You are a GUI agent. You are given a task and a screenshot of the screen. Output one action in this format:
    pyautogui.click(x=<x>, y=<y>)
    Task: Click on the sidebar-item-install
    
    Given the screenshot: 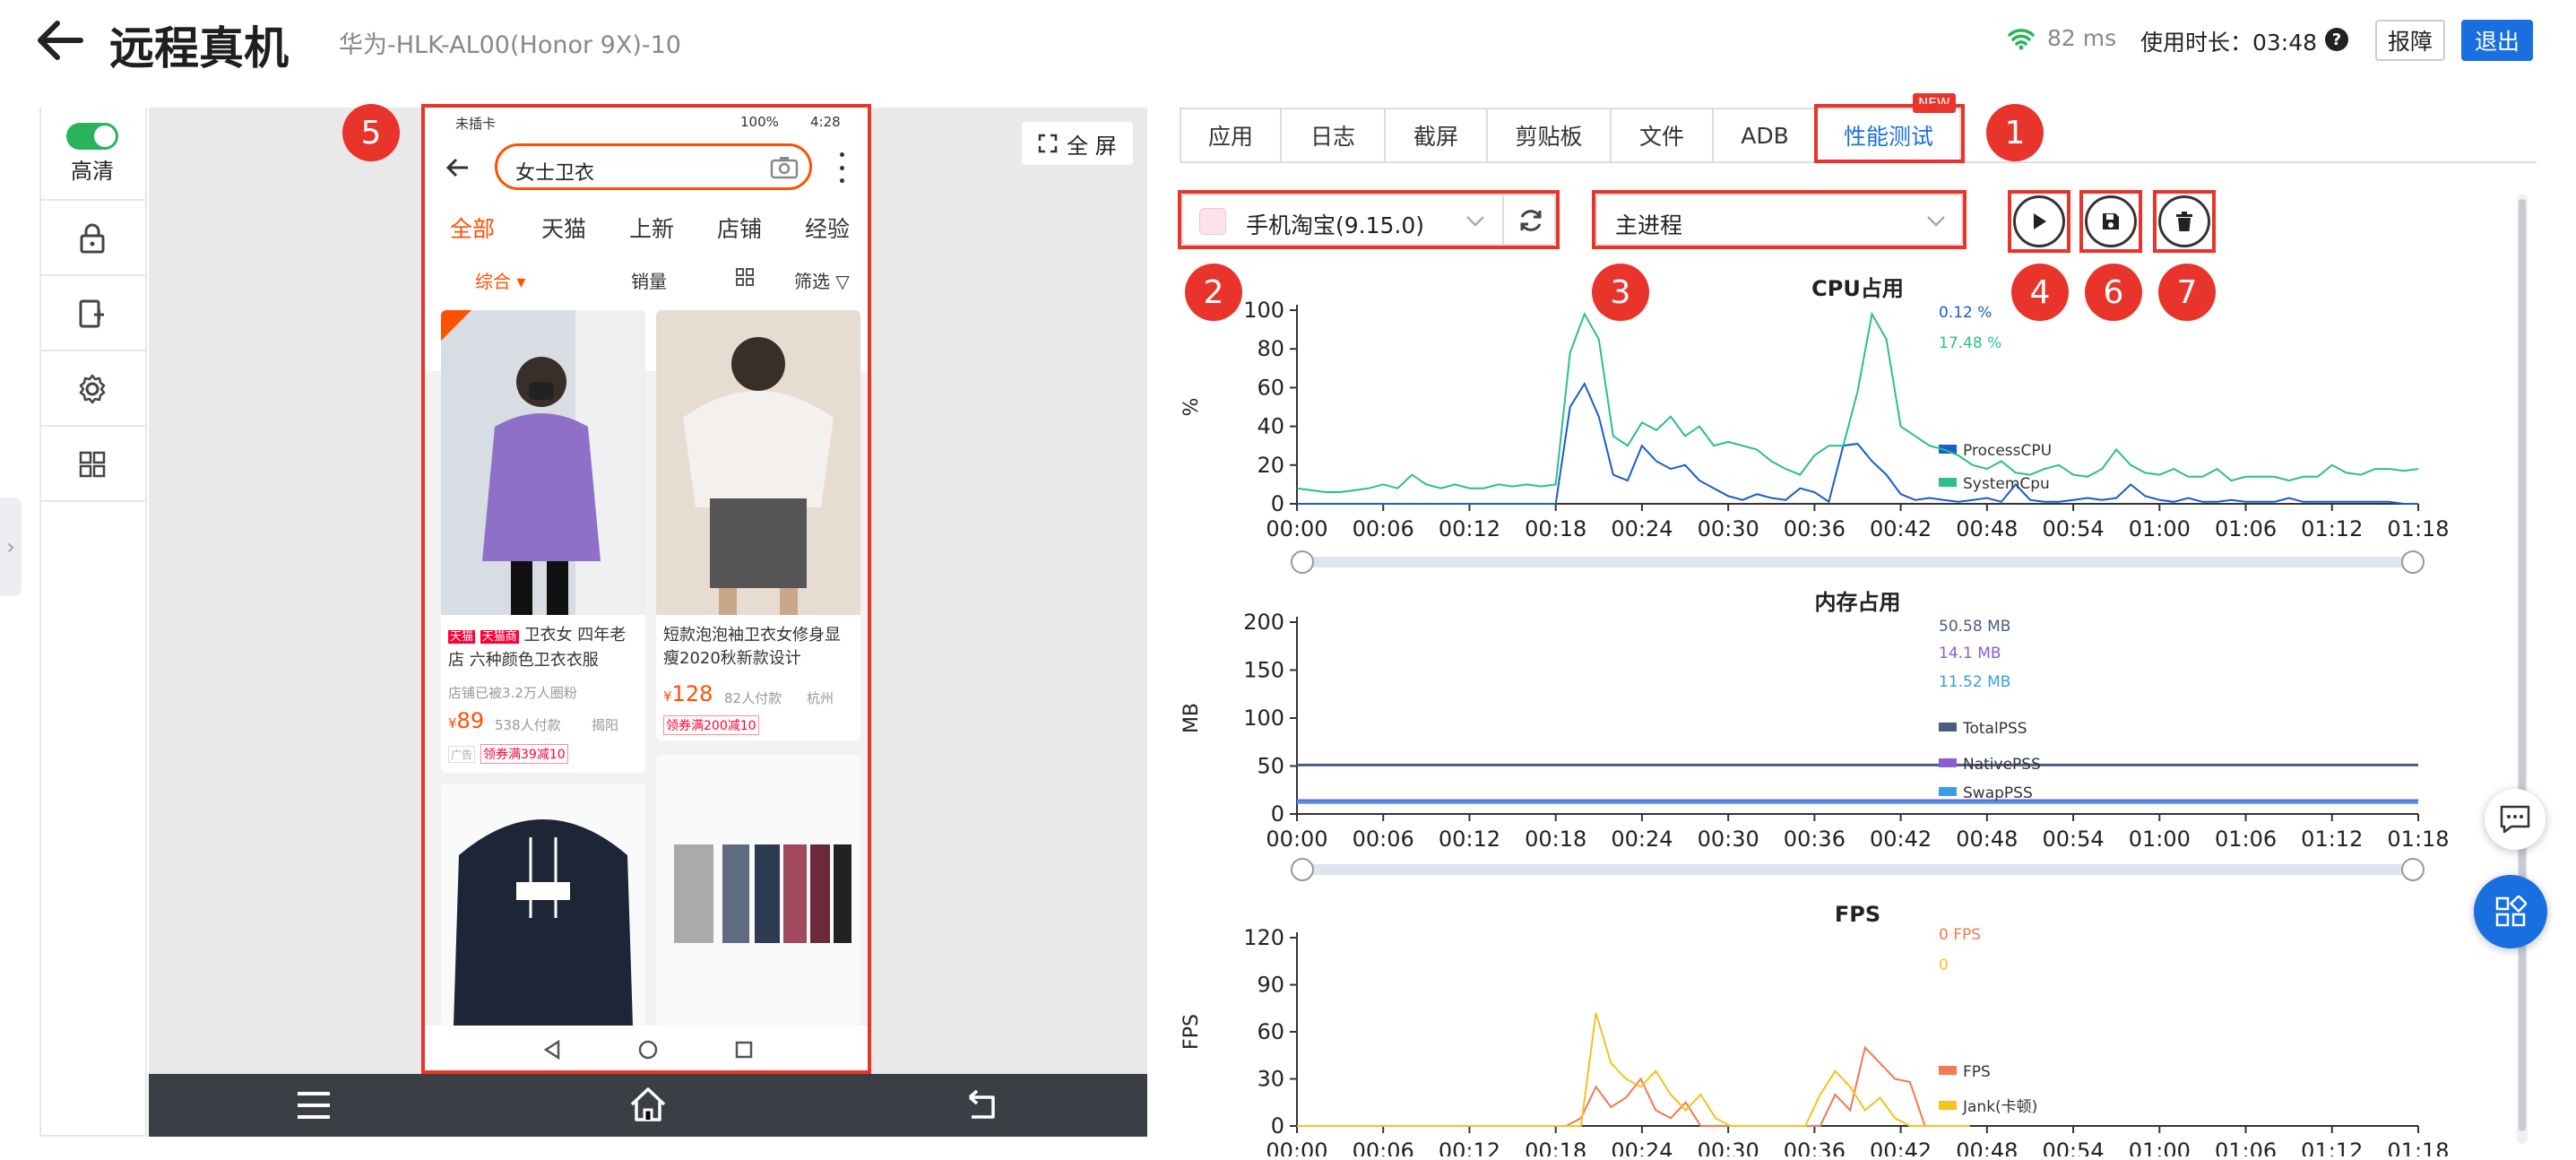 What is the action you would take?
    pyautogui.click(x=92, y=315)
    